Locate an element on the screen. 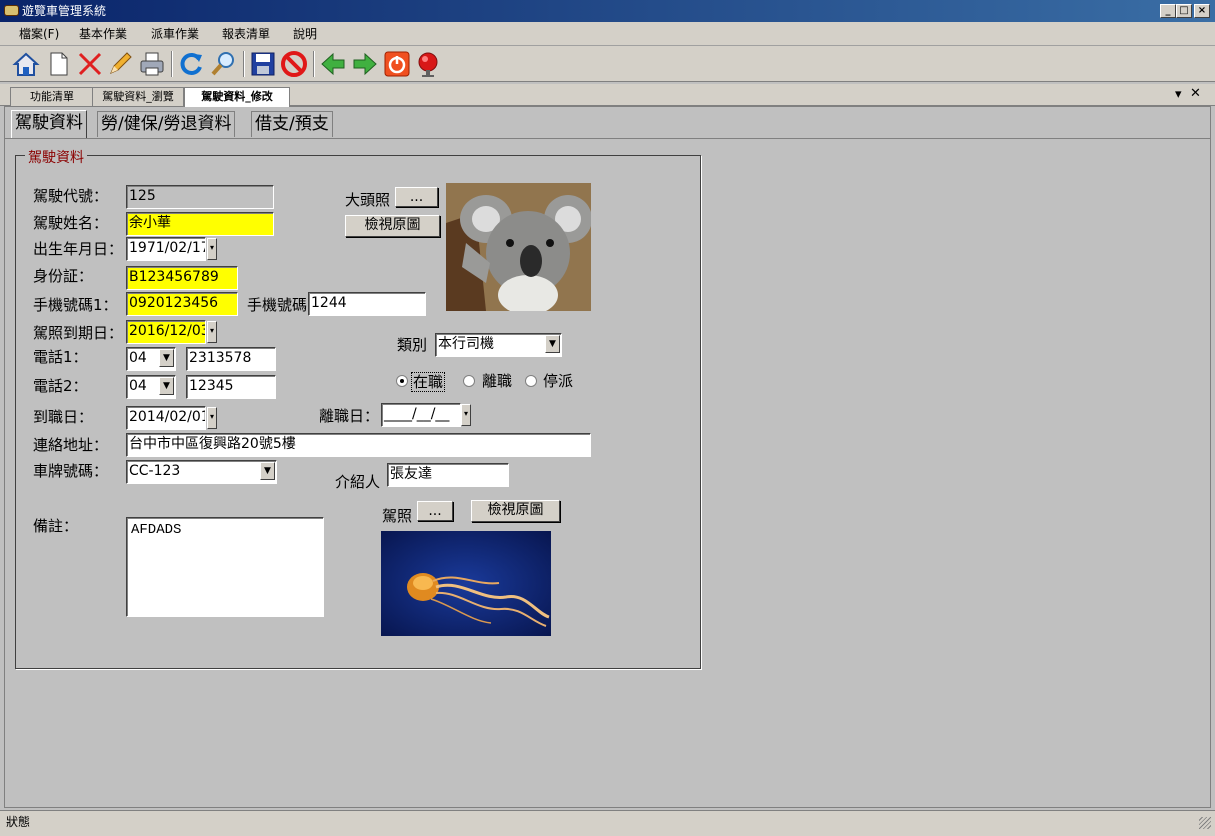 This screenshot has width=1215, height=836. referrer-label: 介紹人 is located at coordinates (358, 482).